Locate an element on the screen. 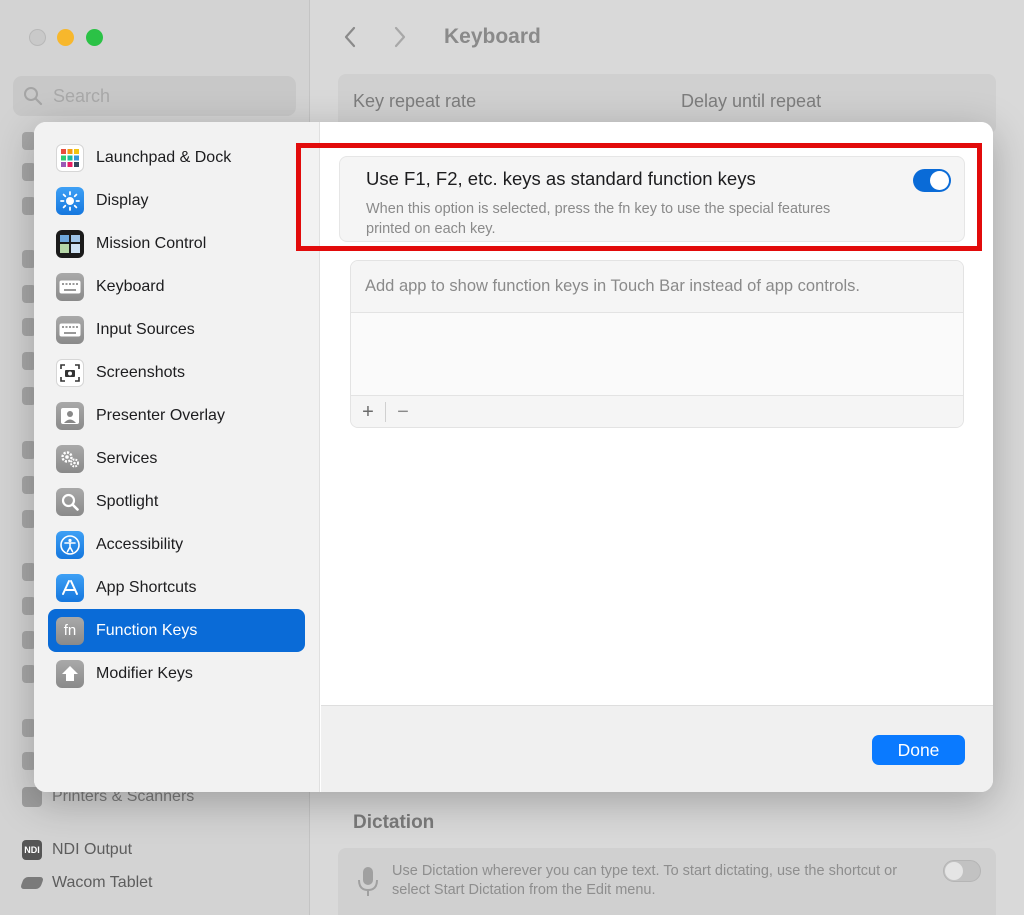  window-title: Keyboard is located at coordinates (492, 36).